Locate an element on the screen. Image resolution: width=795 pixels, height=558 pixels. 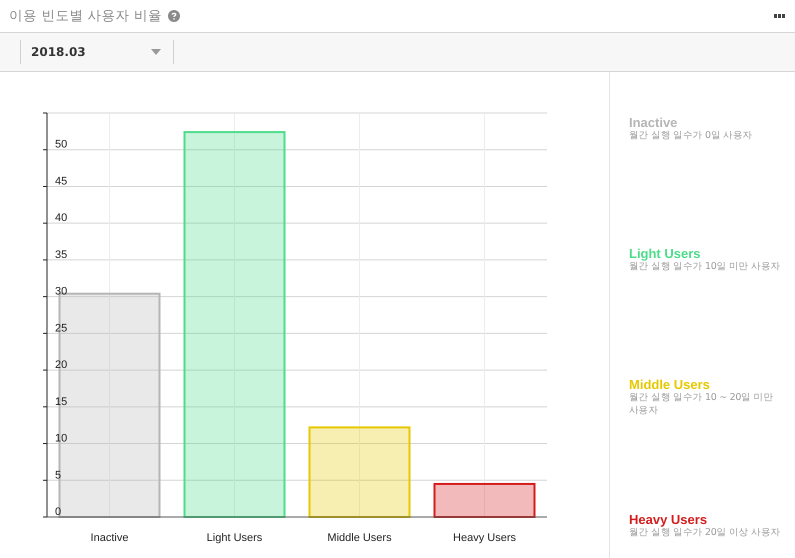
legend-description: 월간 실행 일수가 10 ~ 20일 미만 사용자 is located at coordinates (701, 404).